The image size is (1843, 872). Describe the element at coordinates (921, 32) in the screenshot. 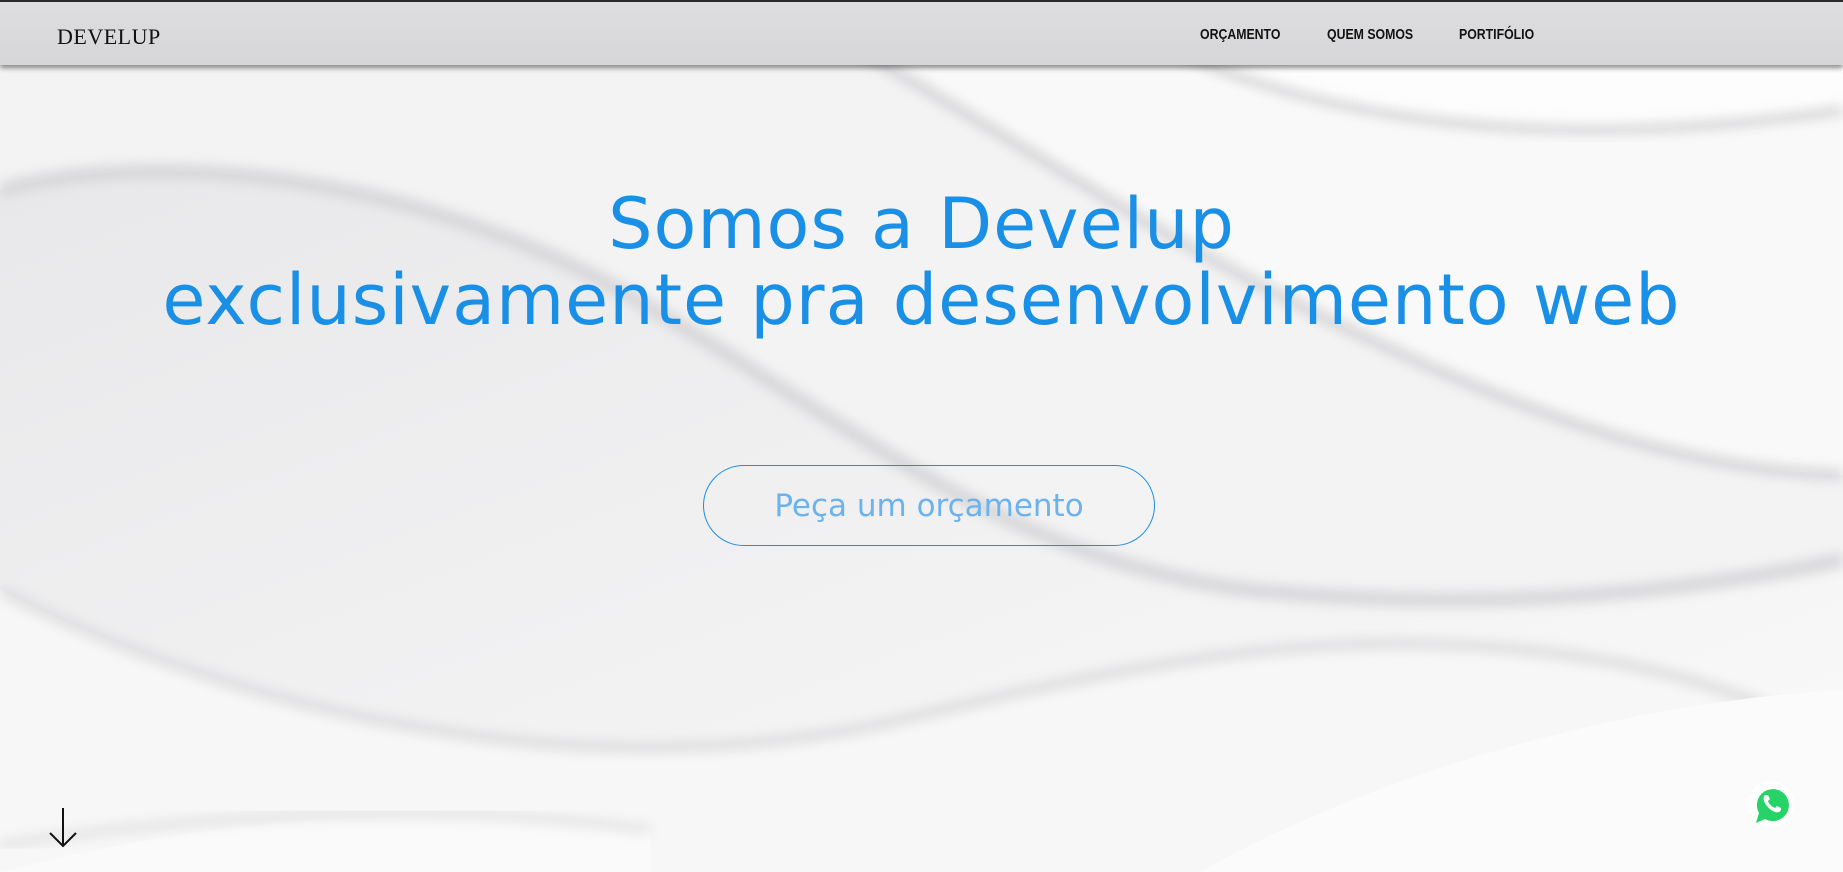

I see `top-navbar: DEVELUP ORÇAMENTO QUEM SOMOS PORTIFÓLIO` at that location.